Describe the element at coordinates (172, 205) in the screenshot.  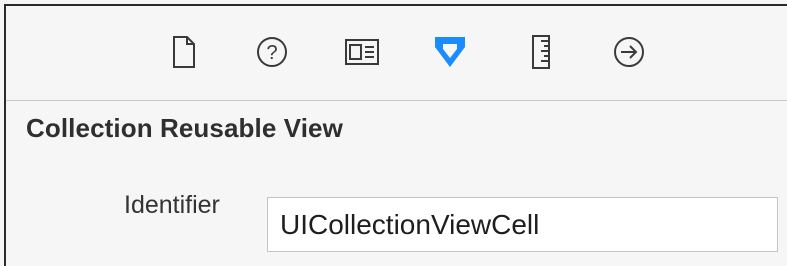
I see `identifier-label: Identifier` at that location.